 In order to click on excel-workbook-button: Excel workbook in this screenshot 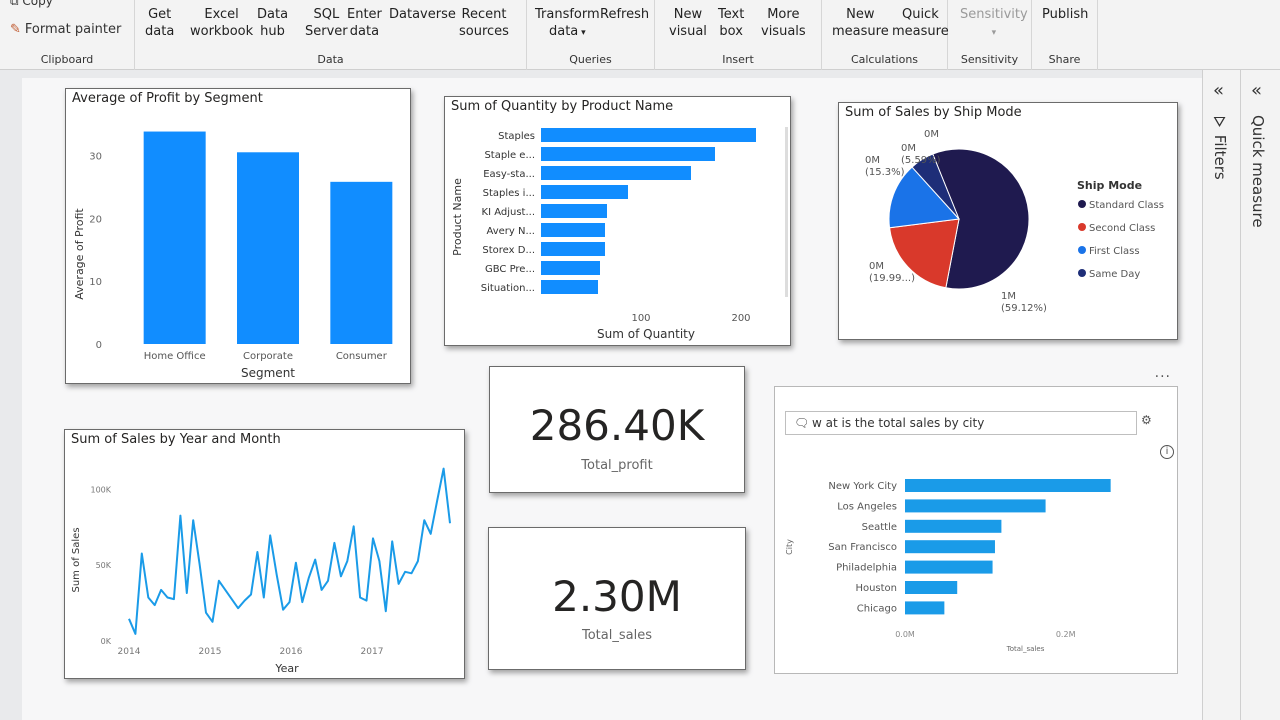, I will do `click(221, 23)`.